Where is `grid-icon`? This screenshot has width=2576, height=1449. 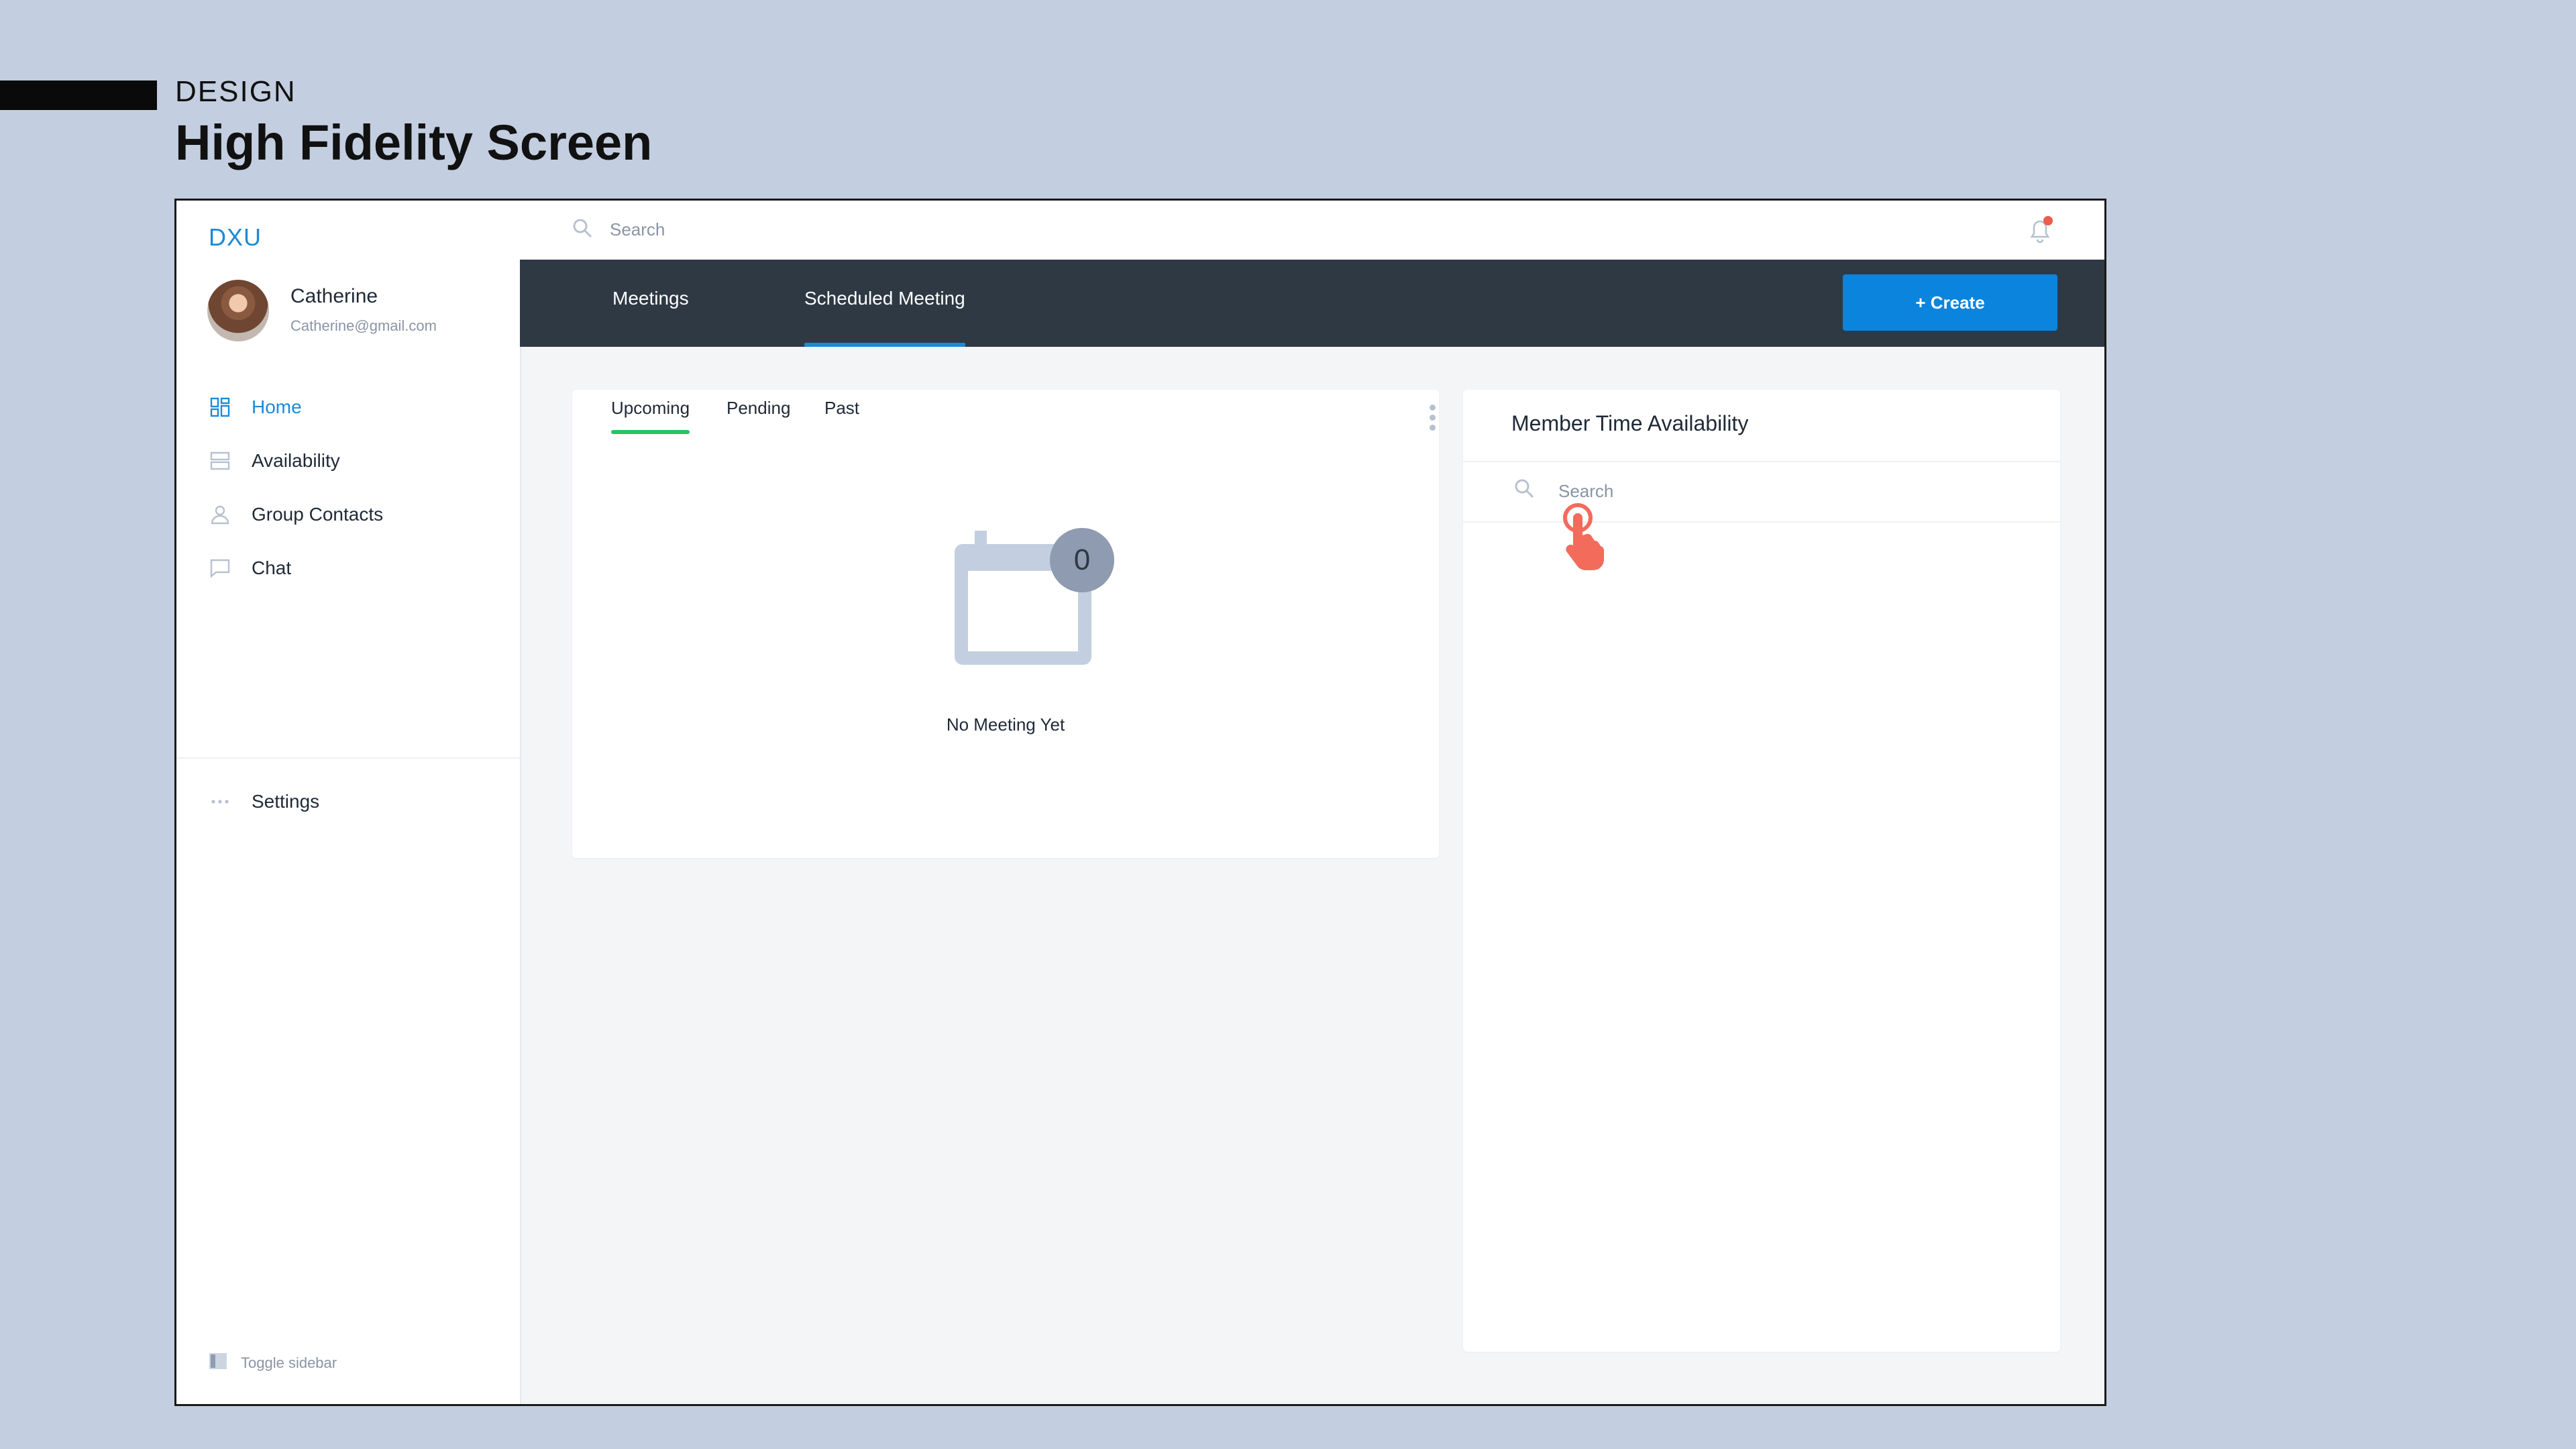 grid-icon is located at coordinates (220, 407).